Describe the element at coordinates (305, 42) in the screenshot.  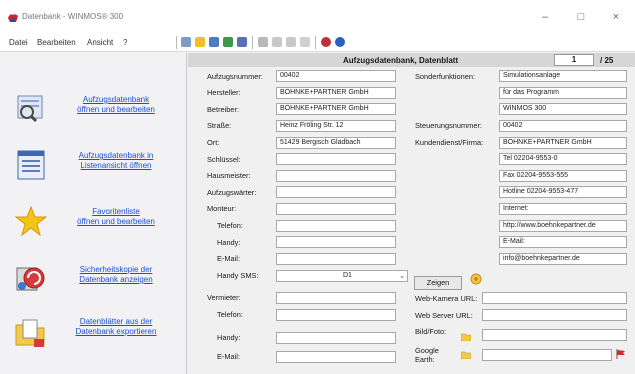
I see `print-icon` at that location.